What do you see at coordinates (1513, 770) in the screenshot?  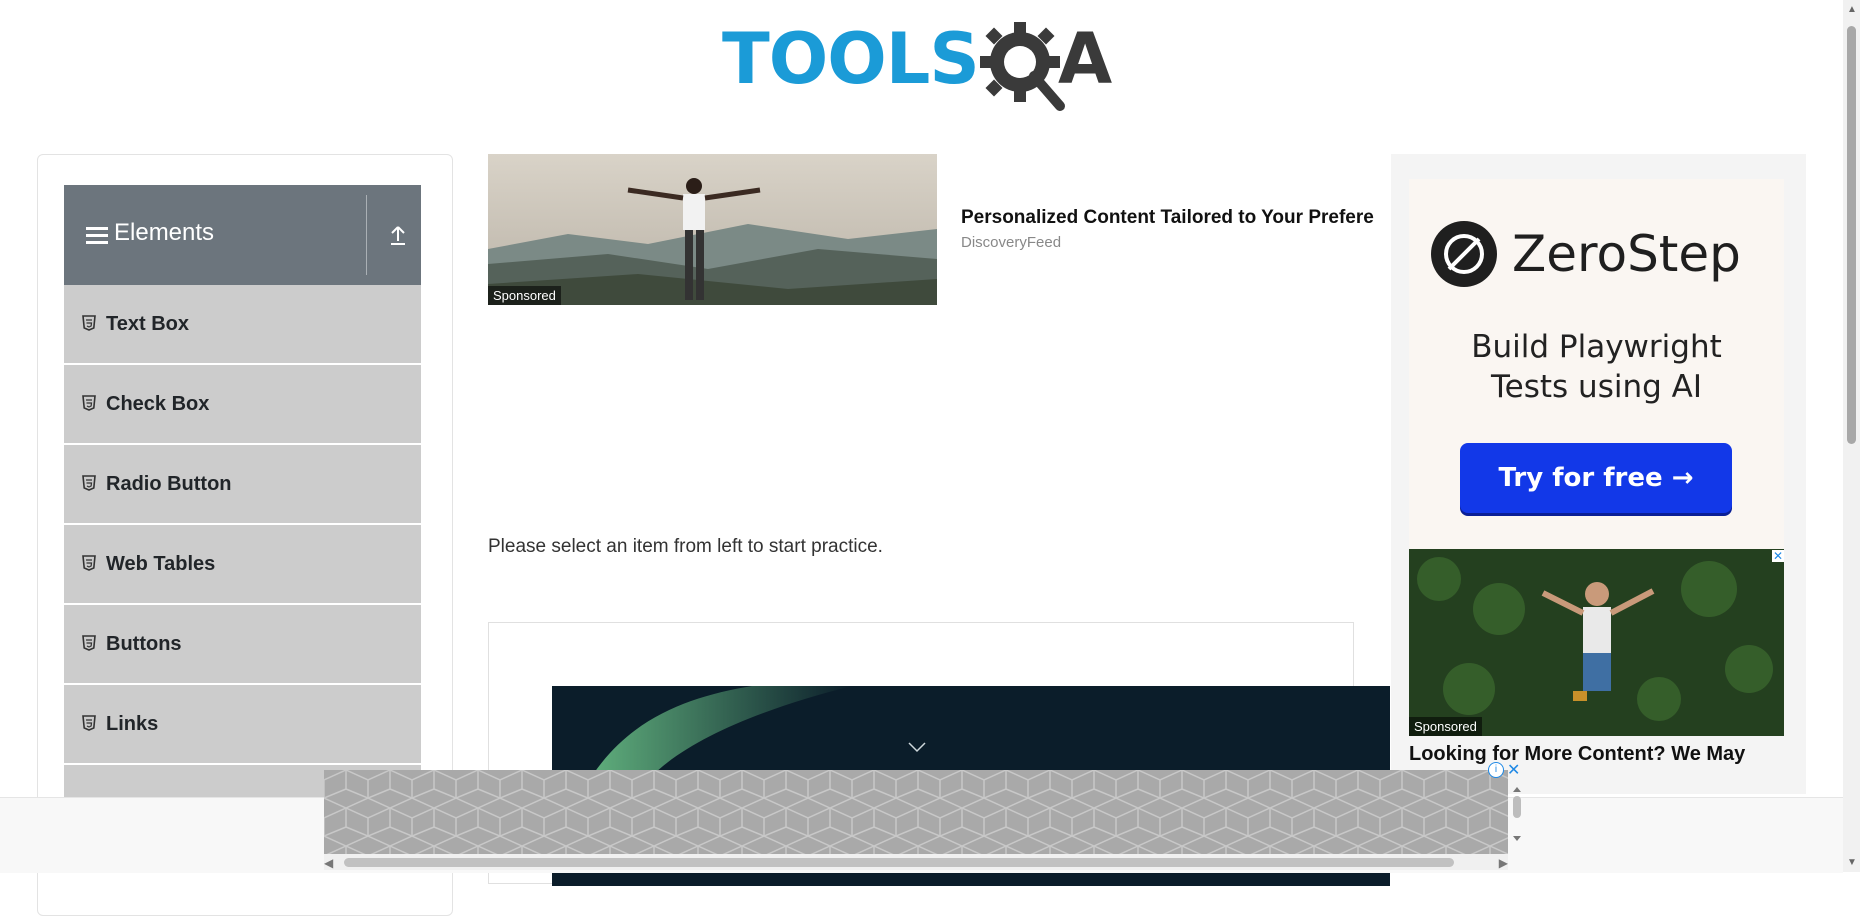 I see `bottom-ad-close-icon: ✕` at bounding box center [1513, 770].